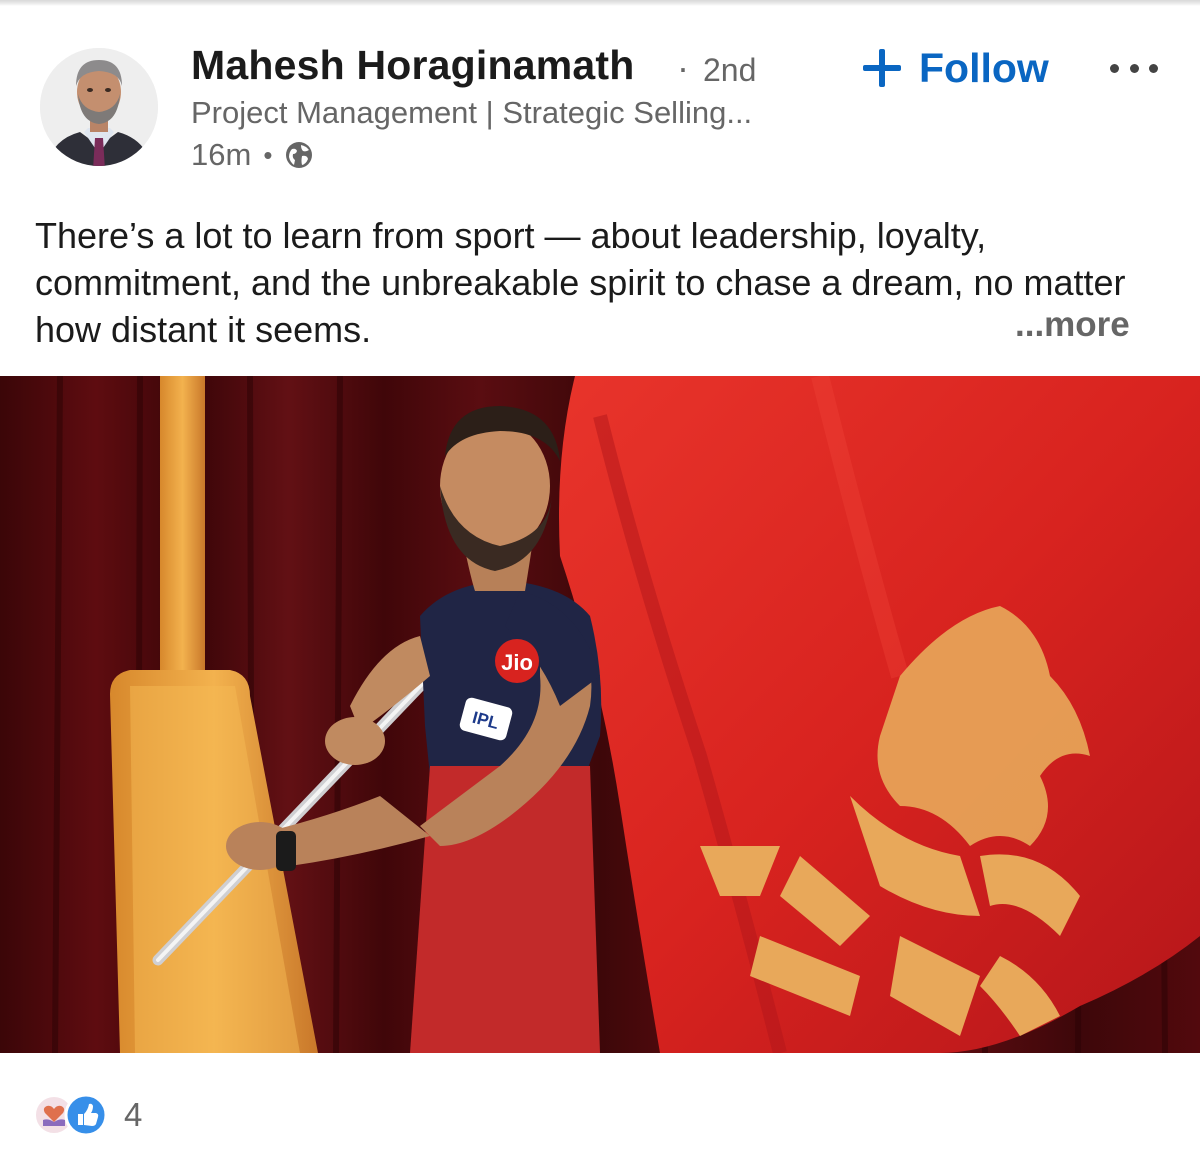  Describe the element at coordinates (1134, 68) in the screenshot. I see `more-options-icon` at that location.